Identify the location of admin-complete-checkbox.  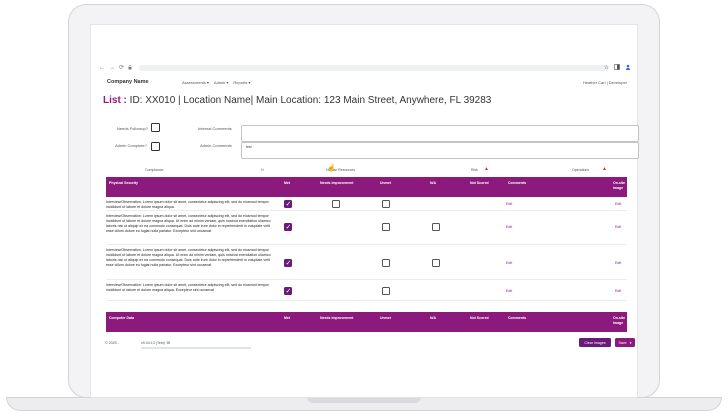
(155, 146).